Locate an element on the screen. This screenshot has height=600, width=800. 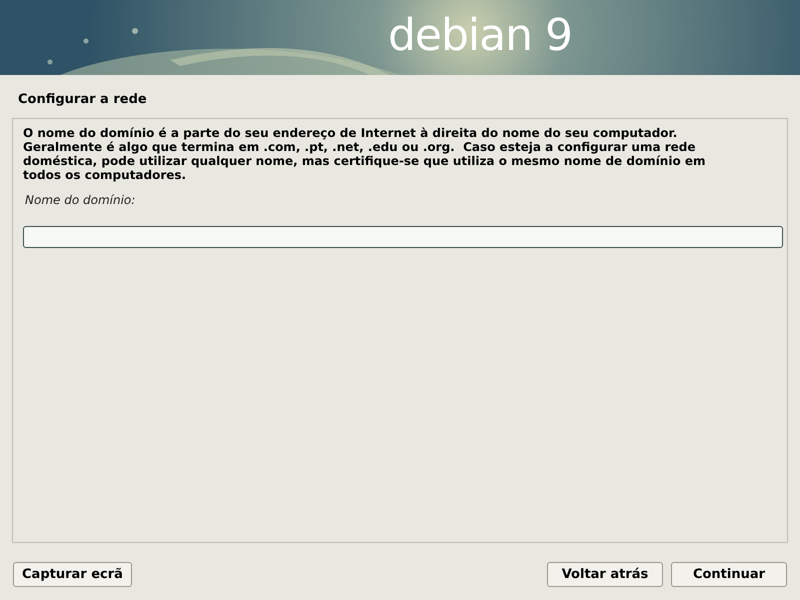
action-button: Capturar ecrã is located at coordinates (72, 574).